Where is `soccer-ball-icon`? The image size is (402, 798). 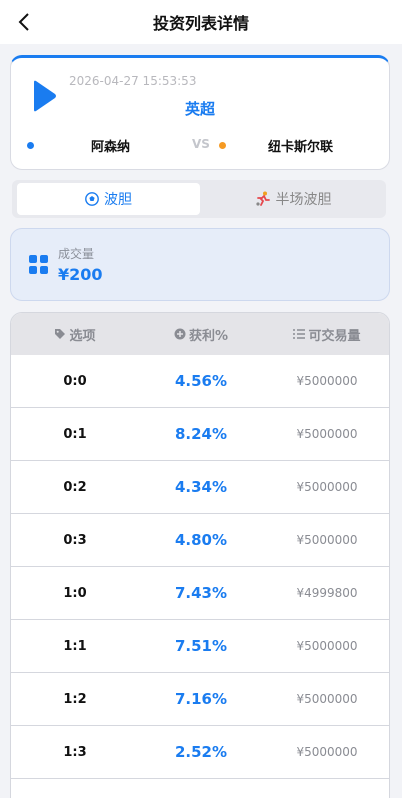 soccer-ball-icon is located at coordinates (92, 199).